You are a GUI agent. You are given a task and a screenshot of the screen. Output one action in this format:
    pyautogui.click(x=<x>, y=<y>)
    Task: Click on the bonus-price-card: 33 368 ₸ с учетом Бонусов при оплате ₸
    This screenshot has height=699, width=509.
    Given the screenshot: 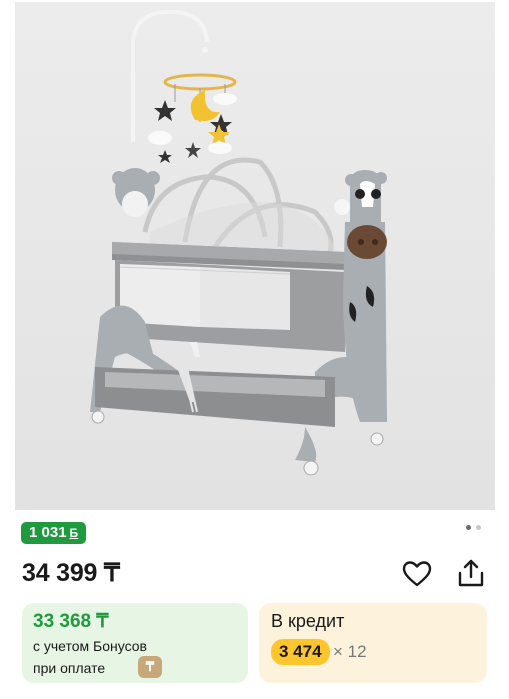 What is the action you would take?
    pyautogui.click(x=135, y=643)
    